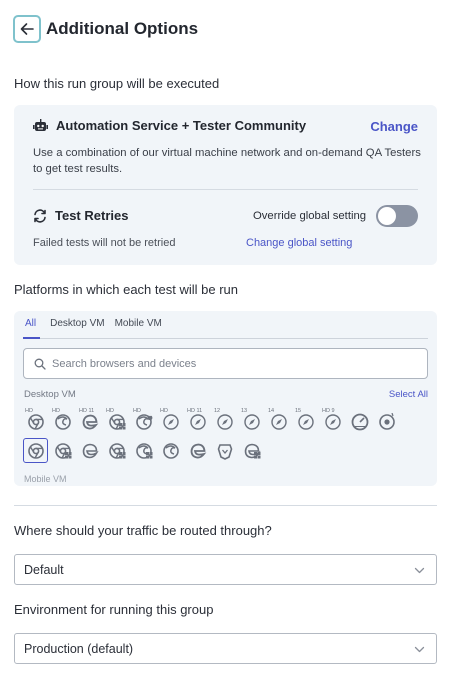 The height and width of the screenshot is (675, 449). Describe the element at coordinates (45, 479) in the screenshot. I see `mobile-vm-label: Mobile VM` at that location.